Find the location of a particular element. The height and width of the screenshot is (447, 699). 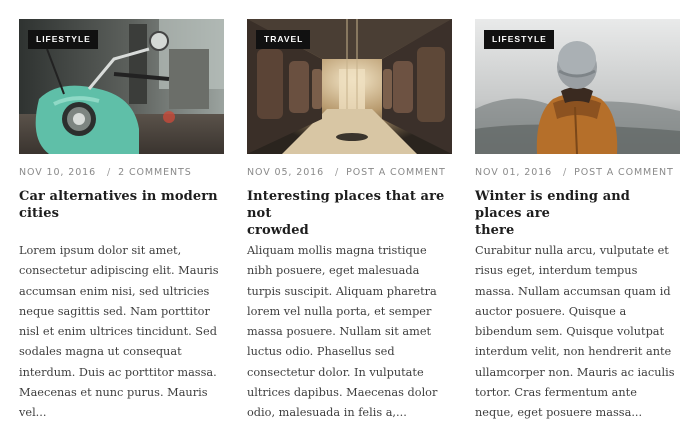

post-title-line: cities is located at coordinates (121, 213).